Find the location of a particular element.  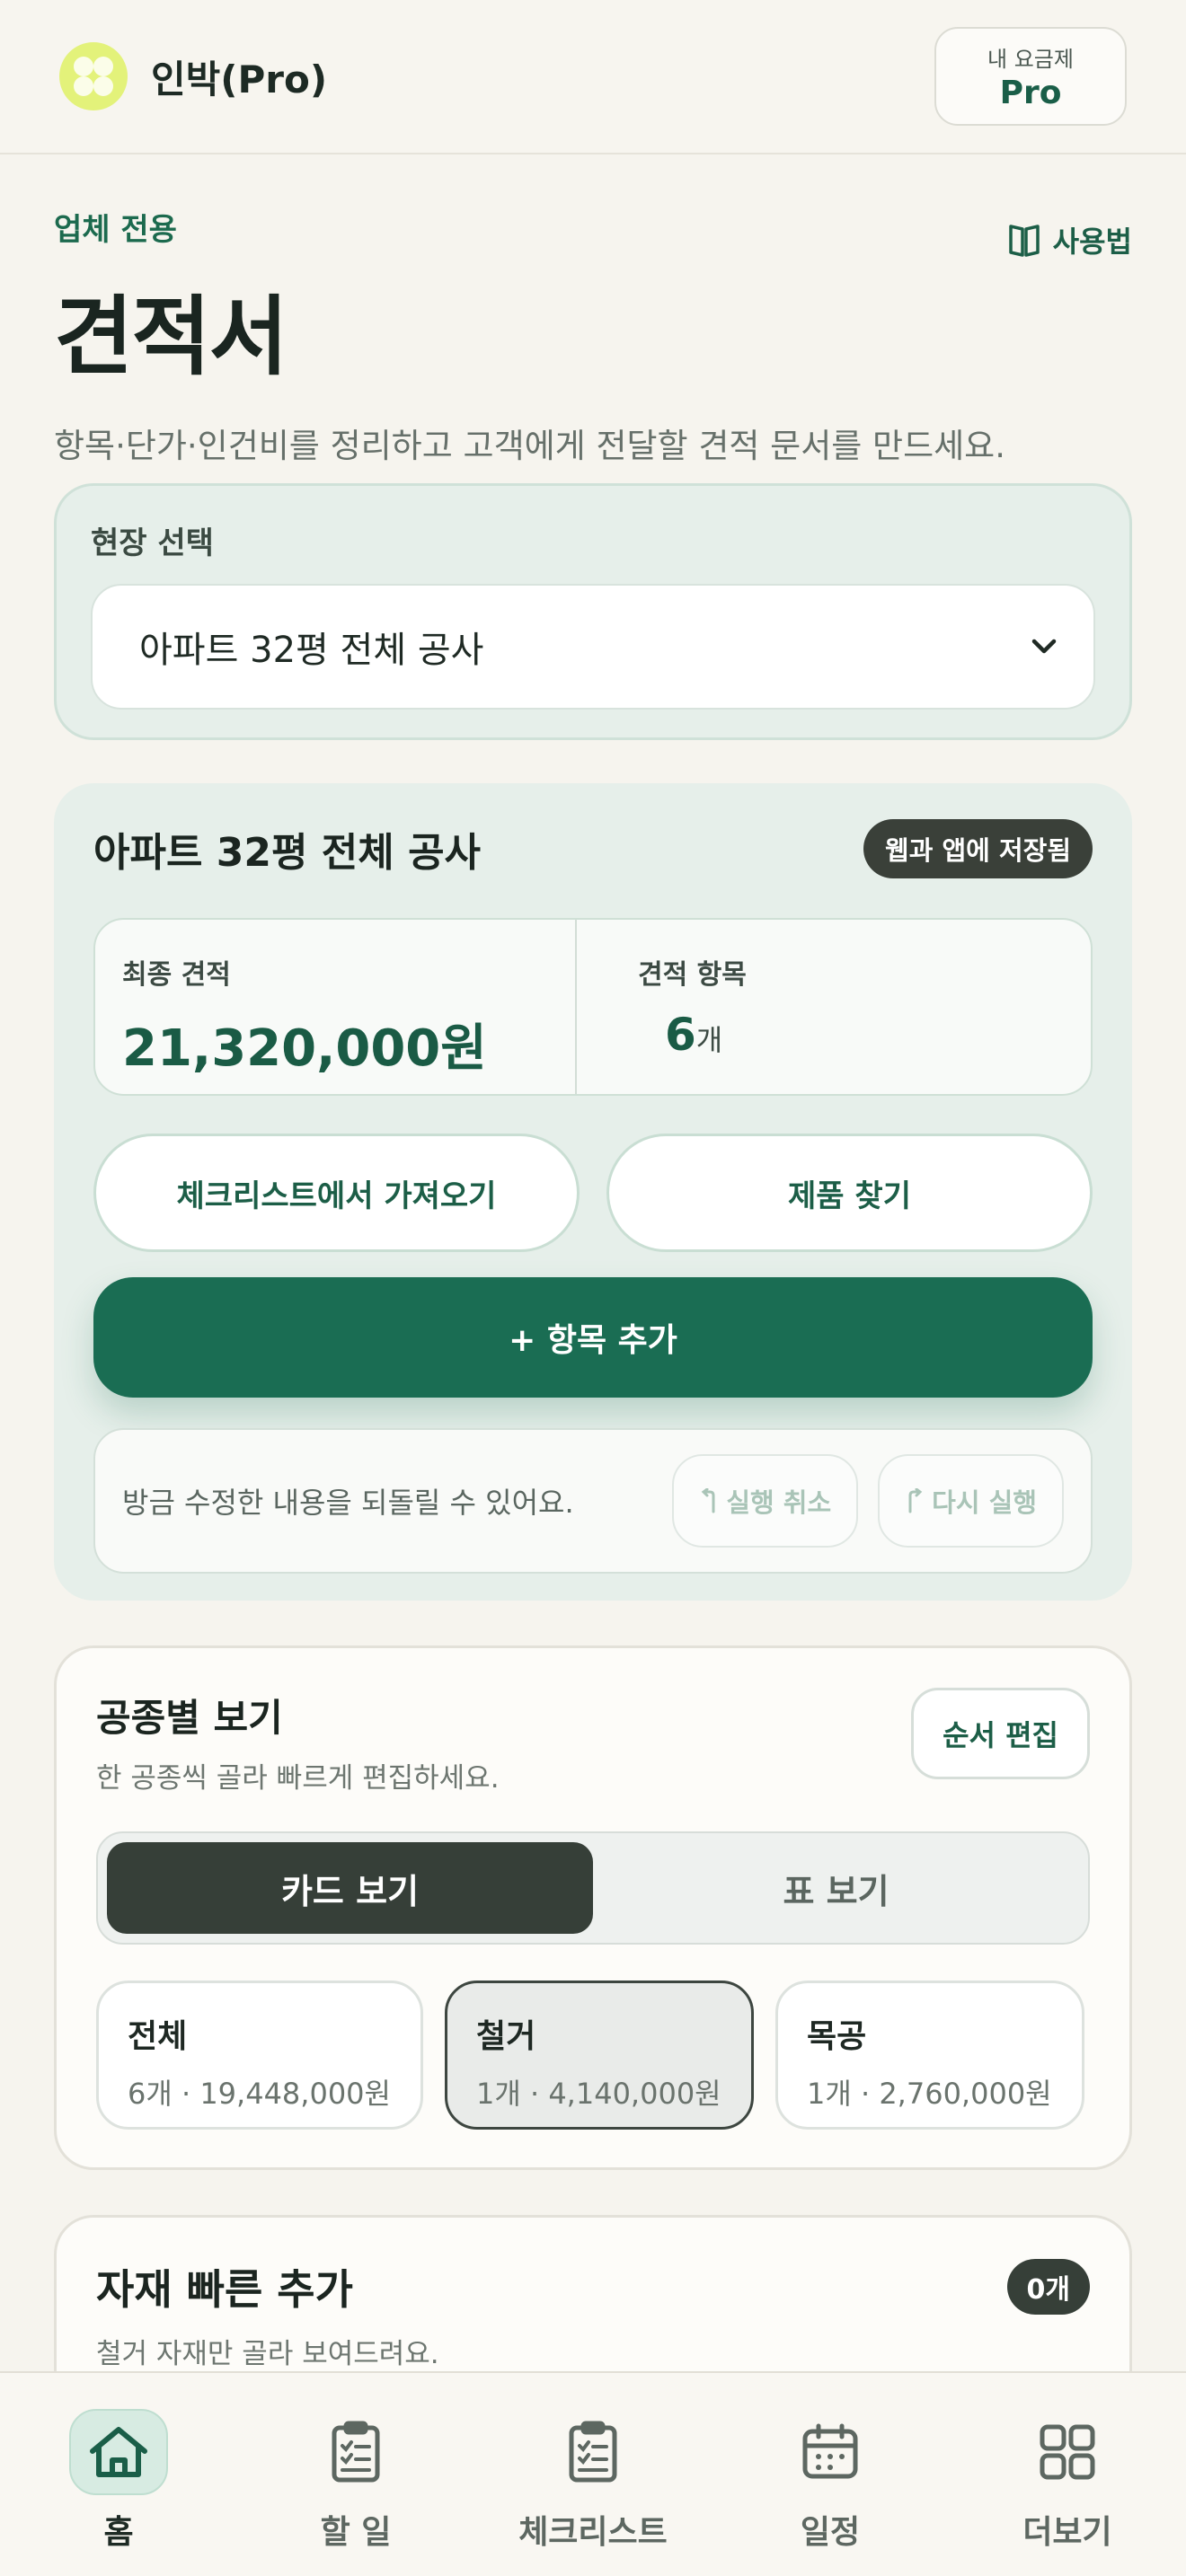

logo-icon is located at coordinates (93, 76).